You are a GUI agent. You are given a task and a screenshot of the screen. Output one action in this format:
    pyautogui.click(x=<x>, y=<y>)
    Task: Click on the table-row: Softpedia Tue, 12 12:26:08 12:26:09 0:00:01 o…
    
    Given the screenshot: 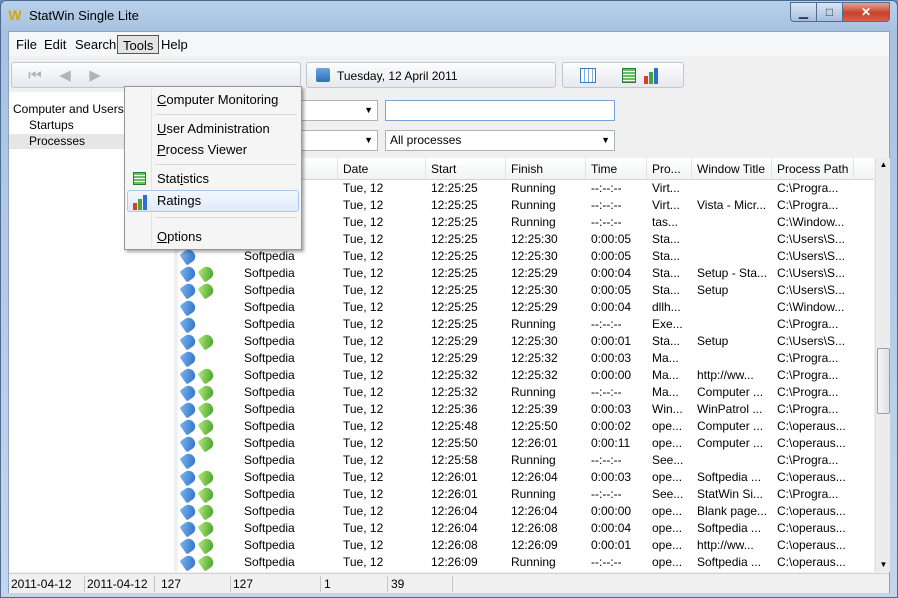 What is the action you would take?
    pyautogui.click(x=526, y=545)
    